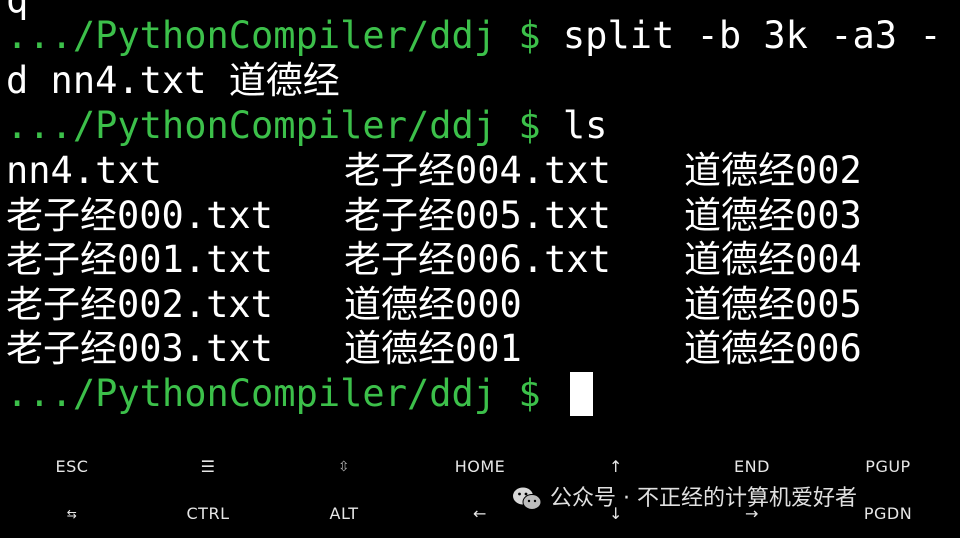 This screenshot has width=960, height=538. What do you see at coordinates (139, 215) in the screenshot?
I see `ls-entry: 老子经000.txt` at bounding box center [139, 215].